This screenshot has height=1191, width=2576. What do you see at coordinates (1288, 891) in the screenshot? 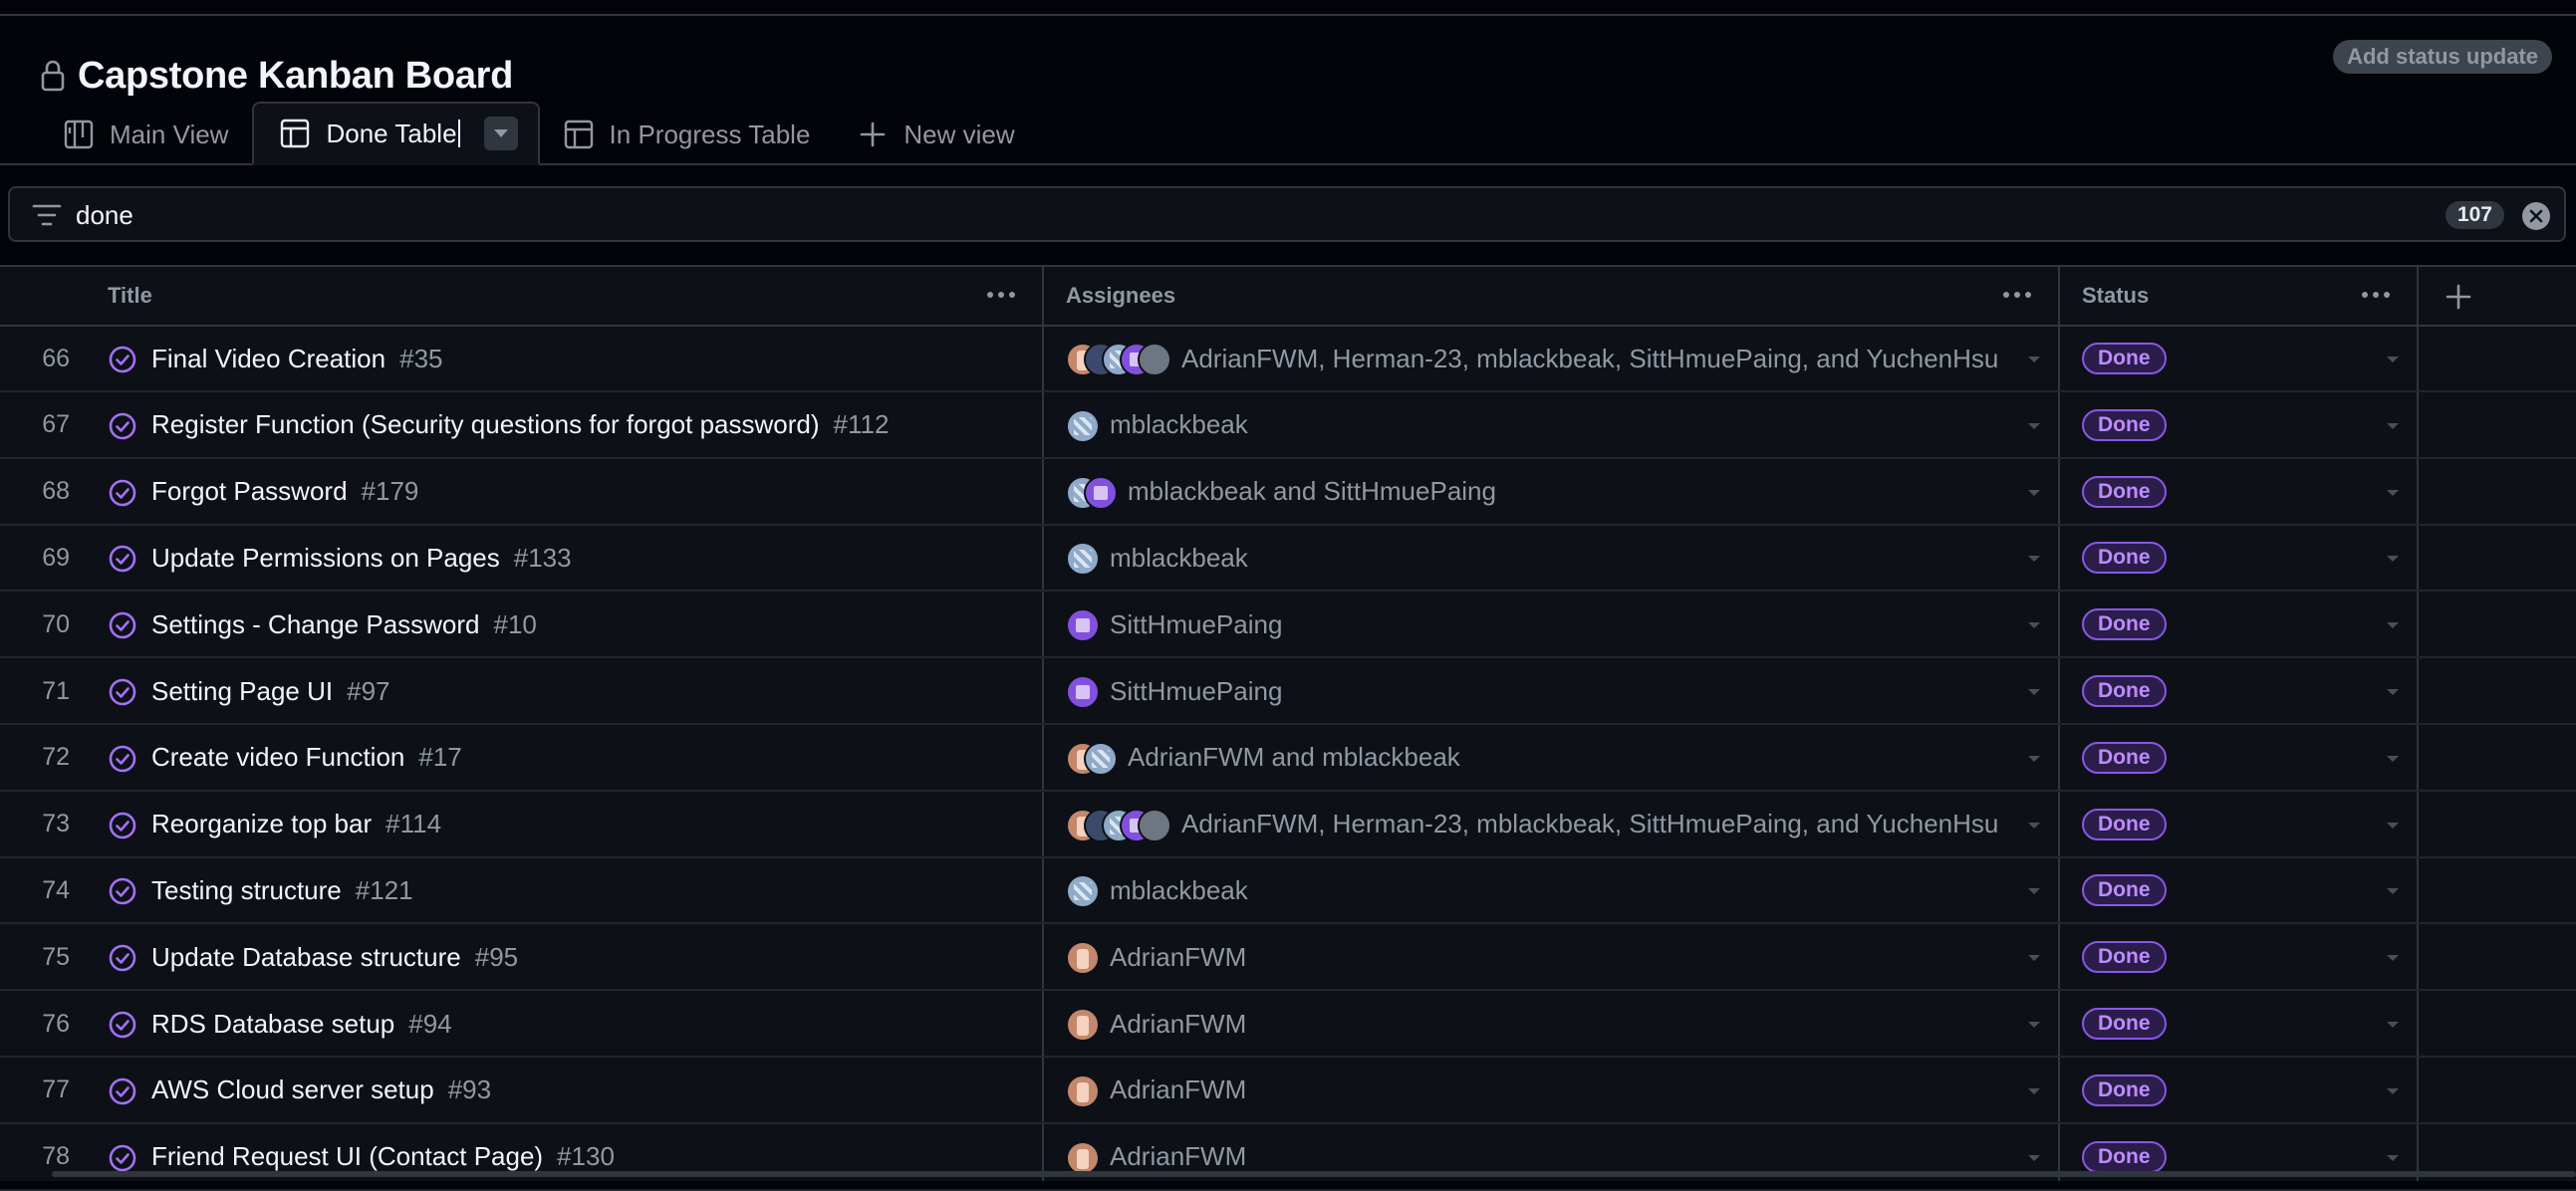
I see `table-row: 74 Testing structure #121 mblackbeak Done` at bounding box center [1288, 891].